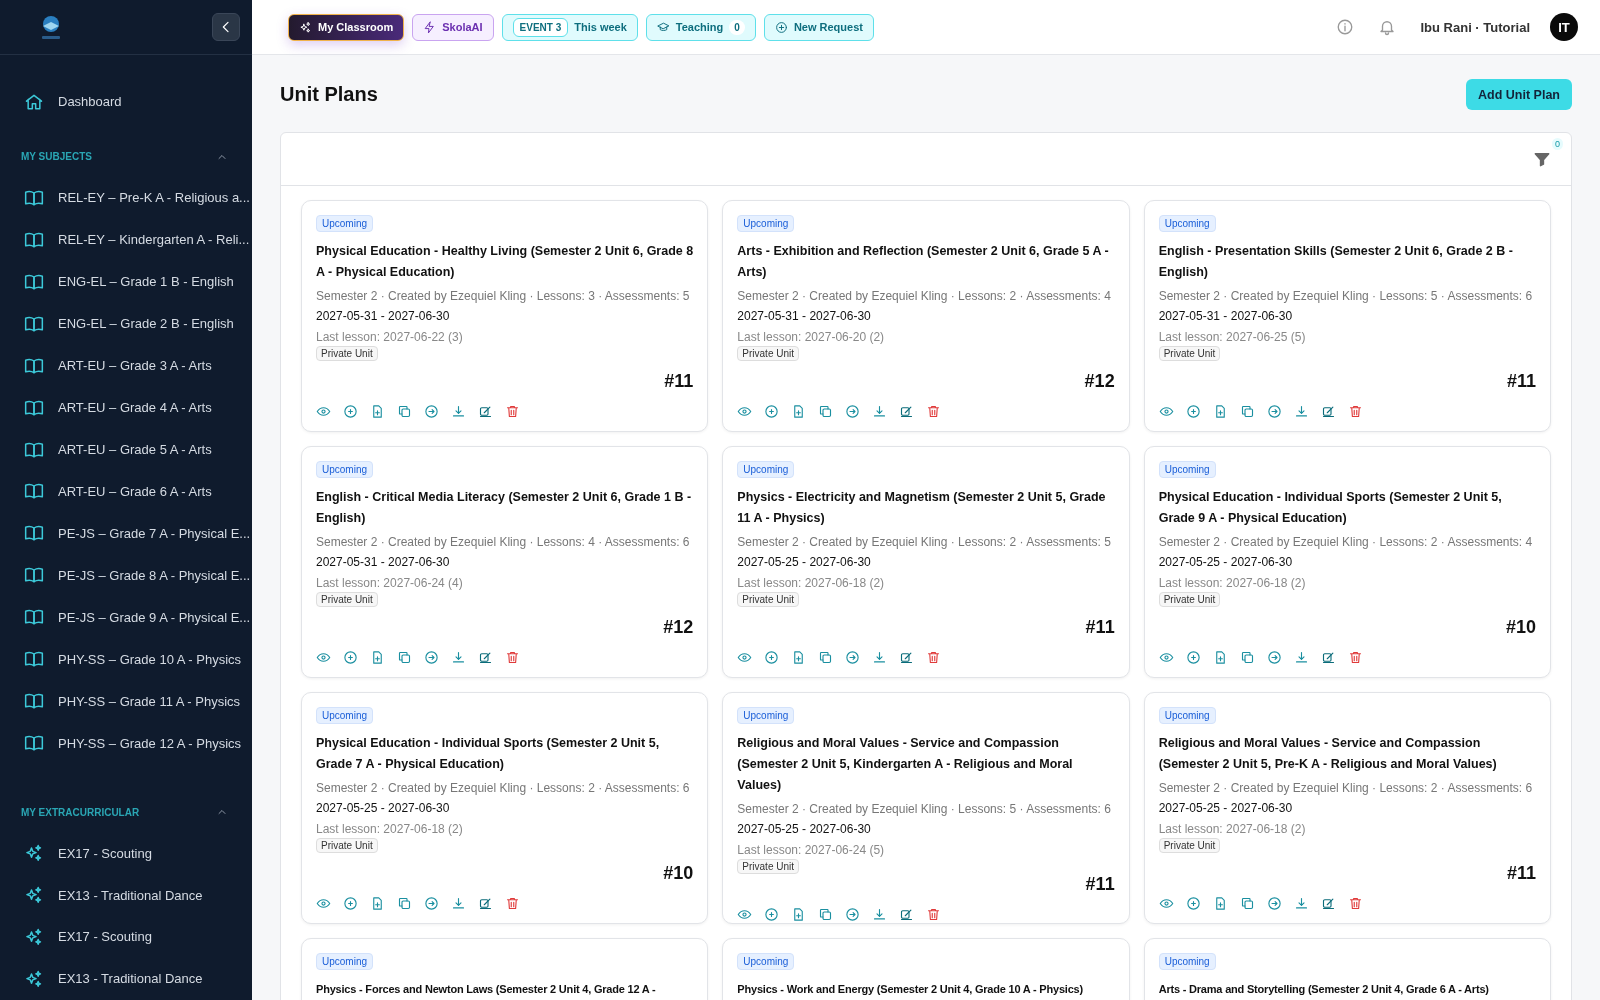 The height and width of the screenshot is (1000, 1600). Describe the element at coordinates (126, 281) in the screenshot. I see `subject-item: ENG-EL – Grade 1 B - English` at that location.